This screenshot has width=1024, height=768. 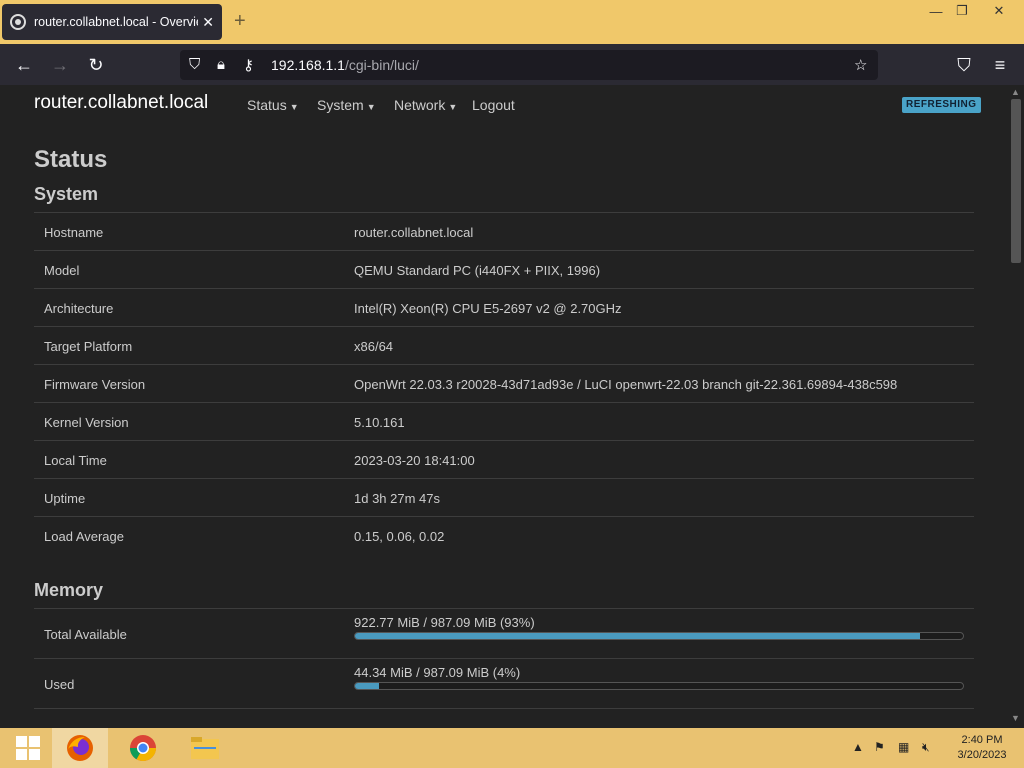 I want to click on reload-icon: ↻, so click(x=96, y=65).